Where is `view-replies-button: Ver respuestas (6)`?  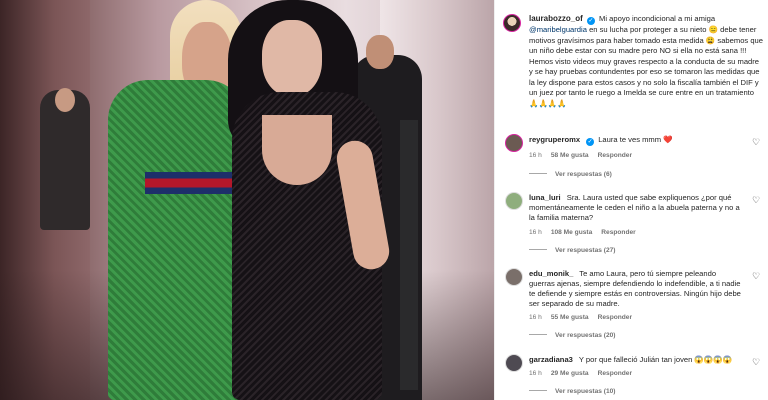
view-replies-button: Ver respuestas (6) is located at coordinates (570, 174).